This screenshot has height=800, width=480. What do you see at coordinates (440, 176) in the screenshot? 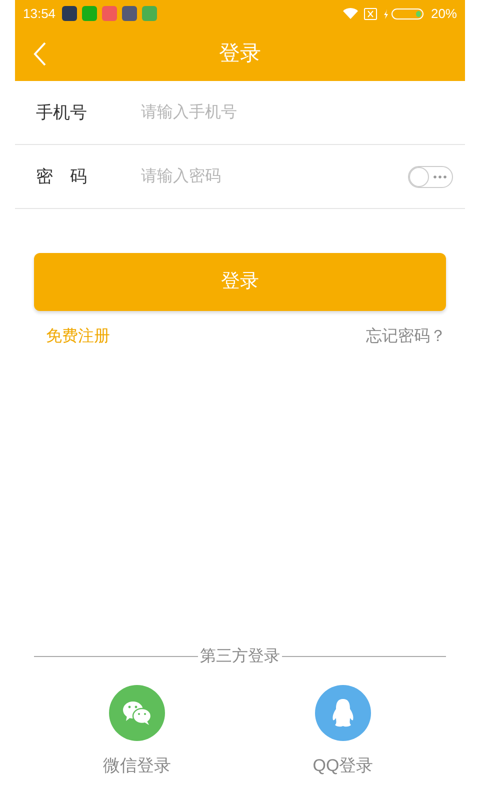
I see `dots-icon` at bounding box center [440, 176].